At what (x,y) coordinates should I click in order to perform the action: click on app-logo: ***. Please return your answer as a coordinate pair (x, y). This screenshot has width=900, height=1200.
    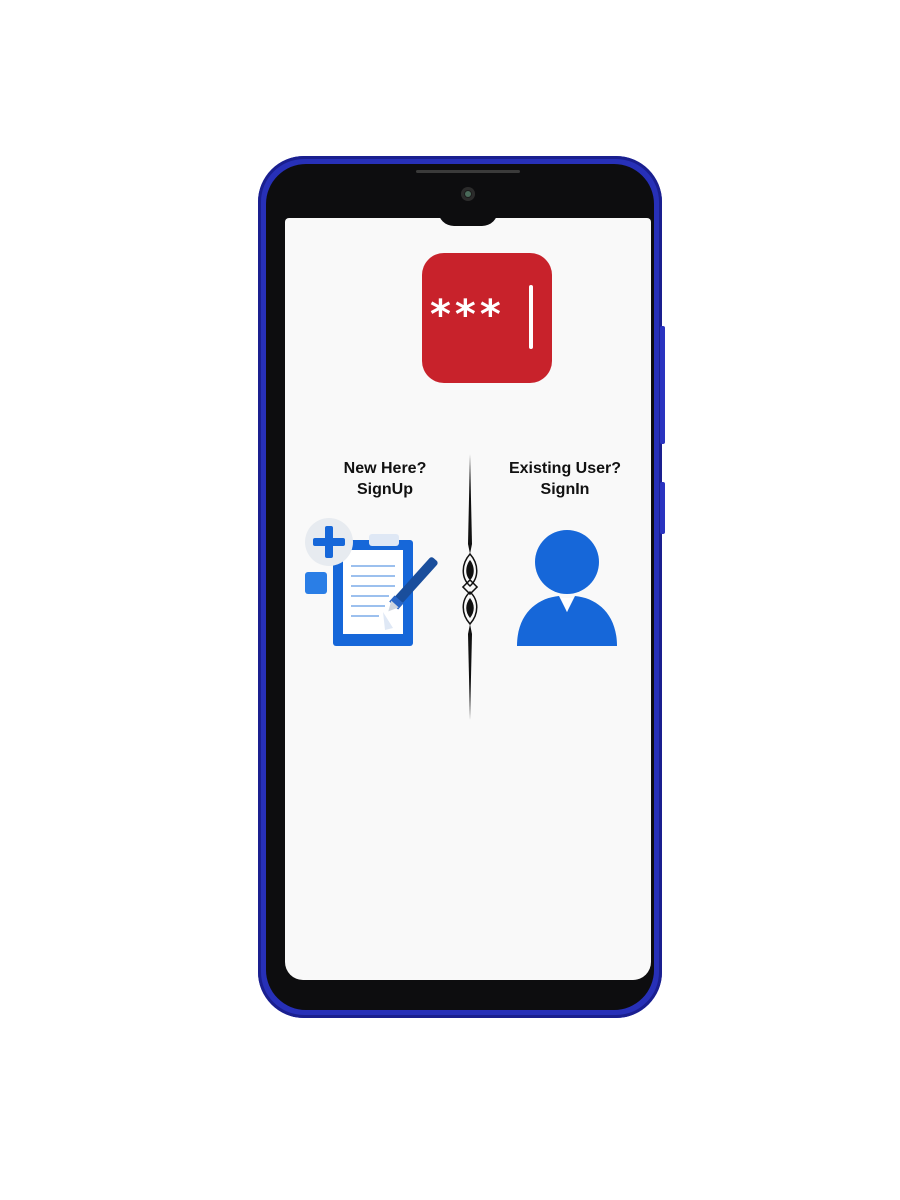
    Looking at the image, I should click on (487, 318).